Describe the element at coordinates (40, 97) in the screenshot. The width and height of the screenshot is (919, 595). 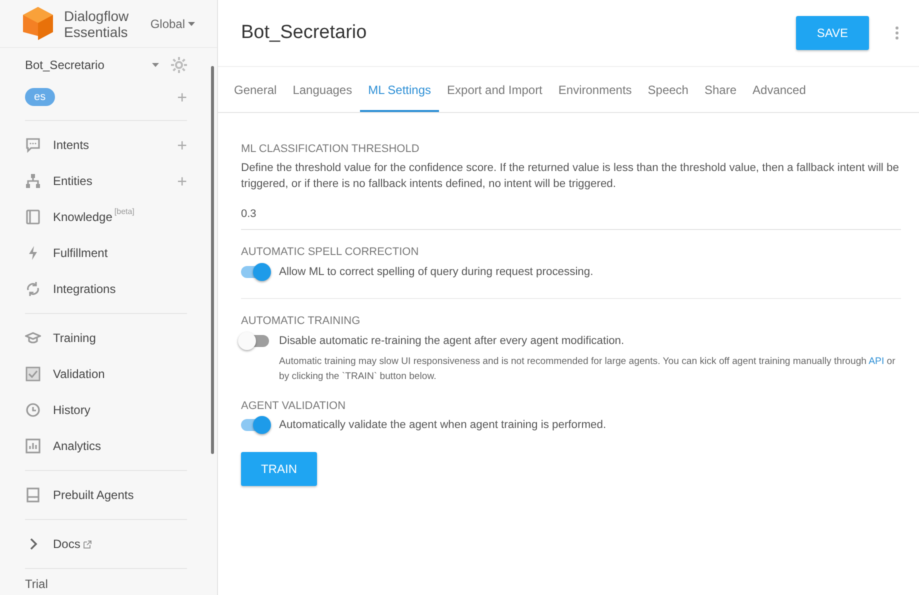
I see `language-chip: es` at that location.